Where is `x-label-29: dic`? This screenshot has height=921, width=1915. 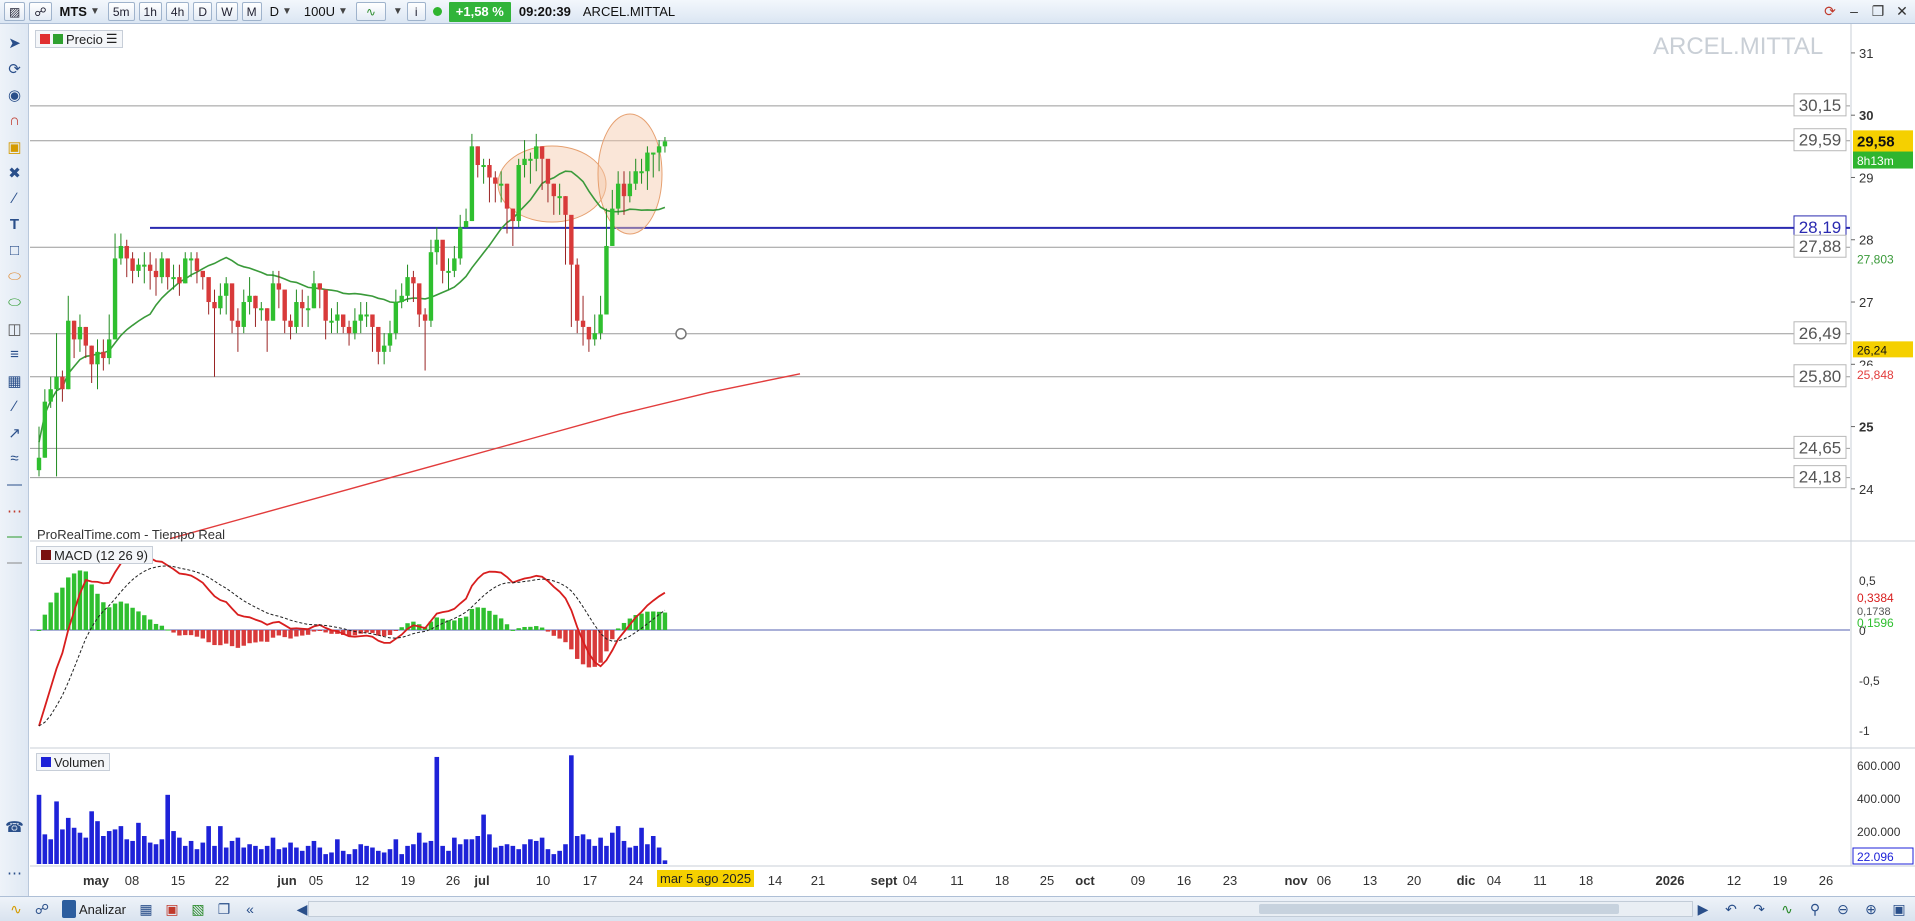
x-label-29: dic is located at coordinates (1466, 880).